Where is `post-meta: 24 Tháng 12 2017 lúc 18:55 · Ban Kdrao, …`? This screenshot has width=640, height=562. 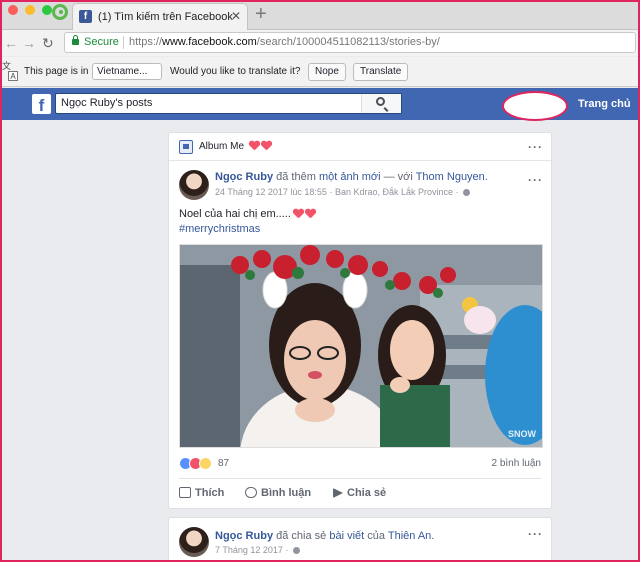
post-meta: 24 Tháng 12 2017 lúc 18:55 · Ban Kdrao, … is located at coordinates (343, 192).